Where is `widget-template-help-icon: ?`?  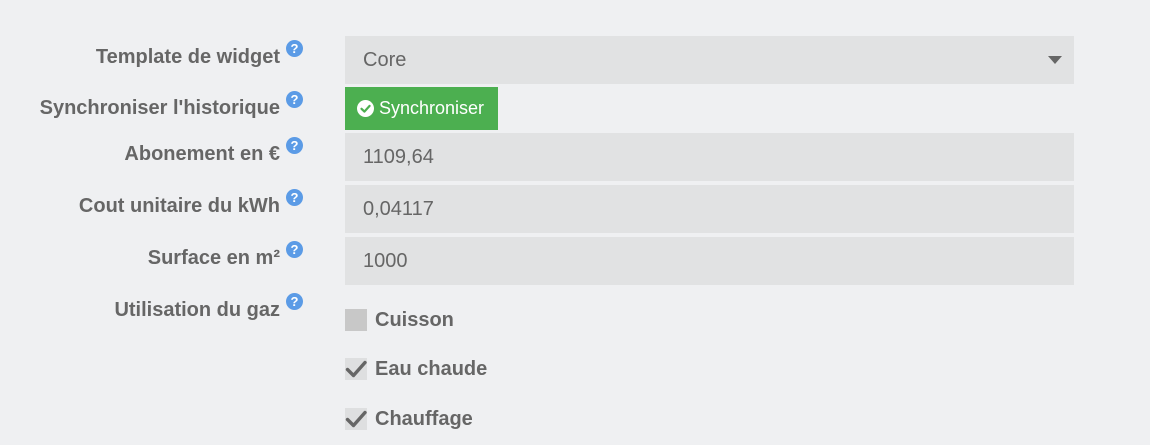
widget-template-help-icon: ? is located at coordinates (294, 48).